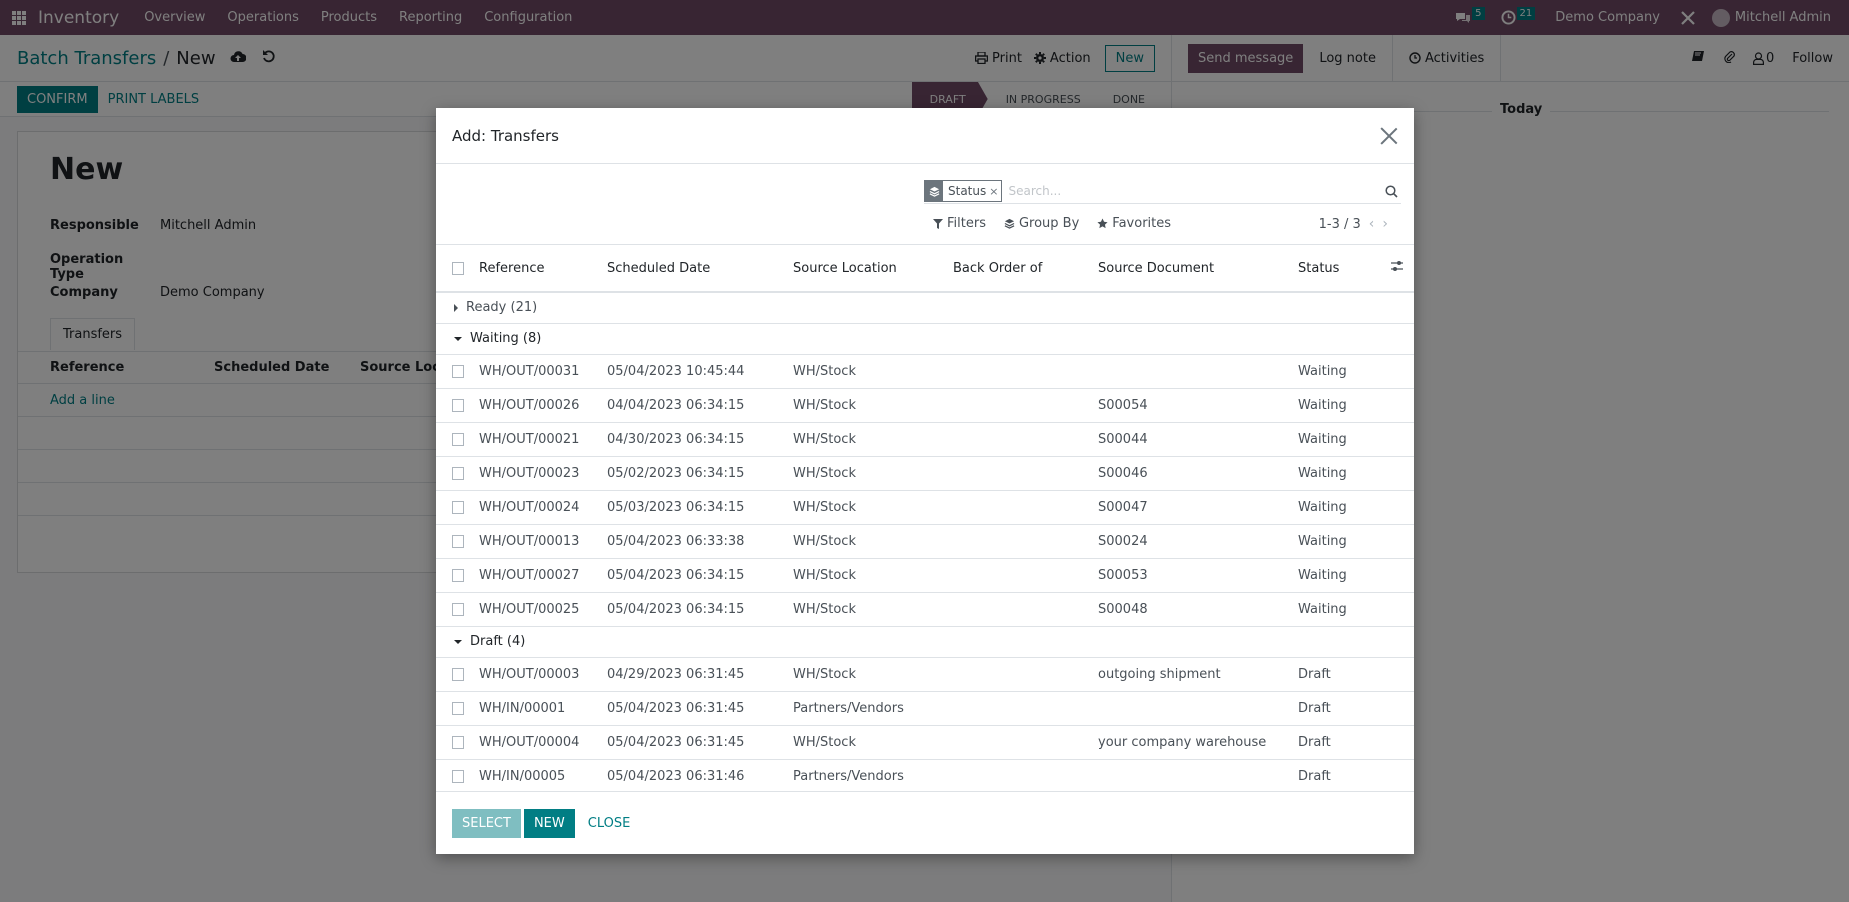 The image size is (1849, 902). Describe the element at coordinates (1198, 575) in the screenshot. I see `cell-source-document: S00053` at that location.